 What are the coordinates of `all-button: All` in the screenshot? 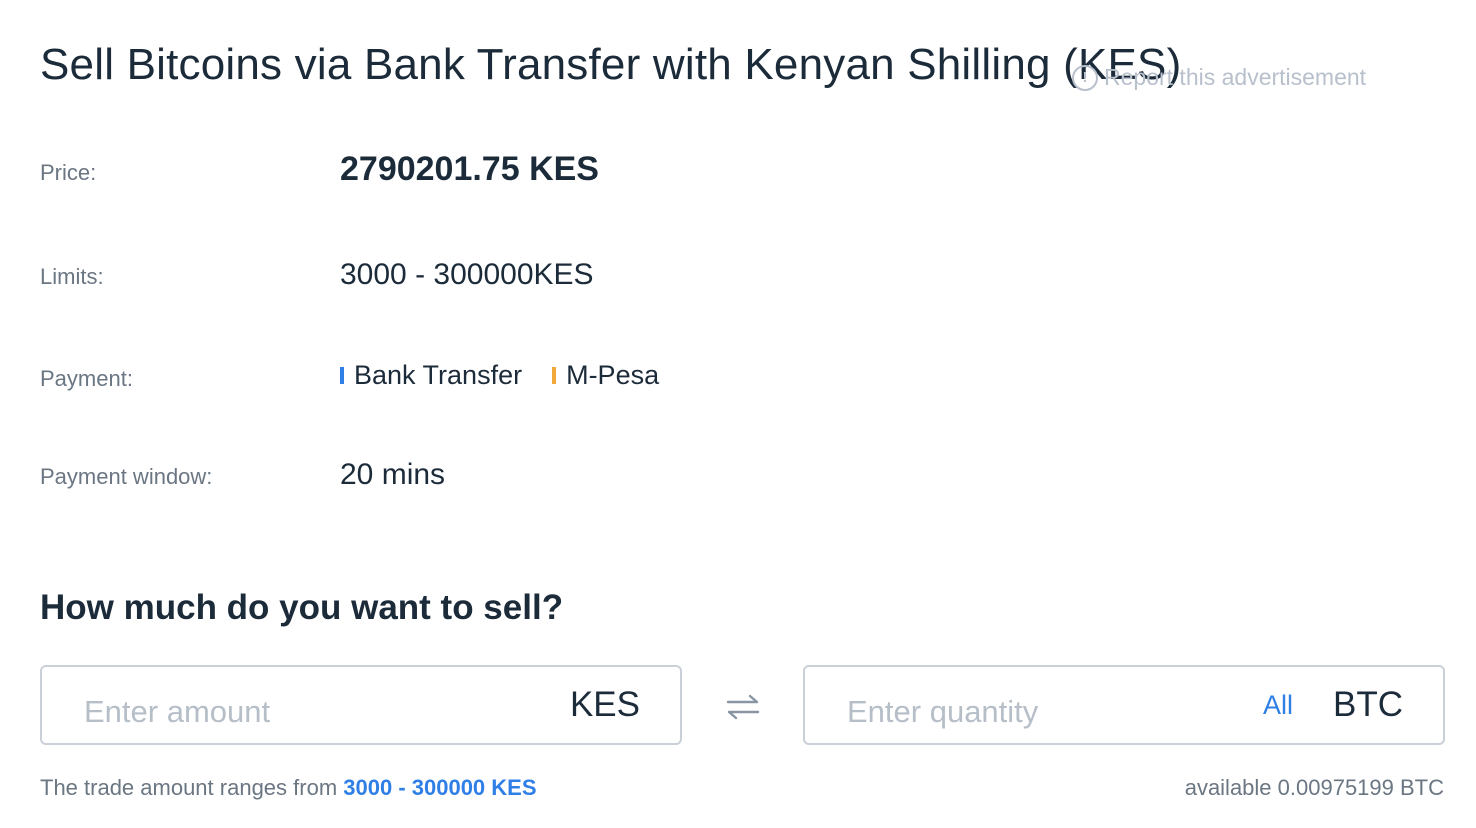 It's located at (1278, 705).